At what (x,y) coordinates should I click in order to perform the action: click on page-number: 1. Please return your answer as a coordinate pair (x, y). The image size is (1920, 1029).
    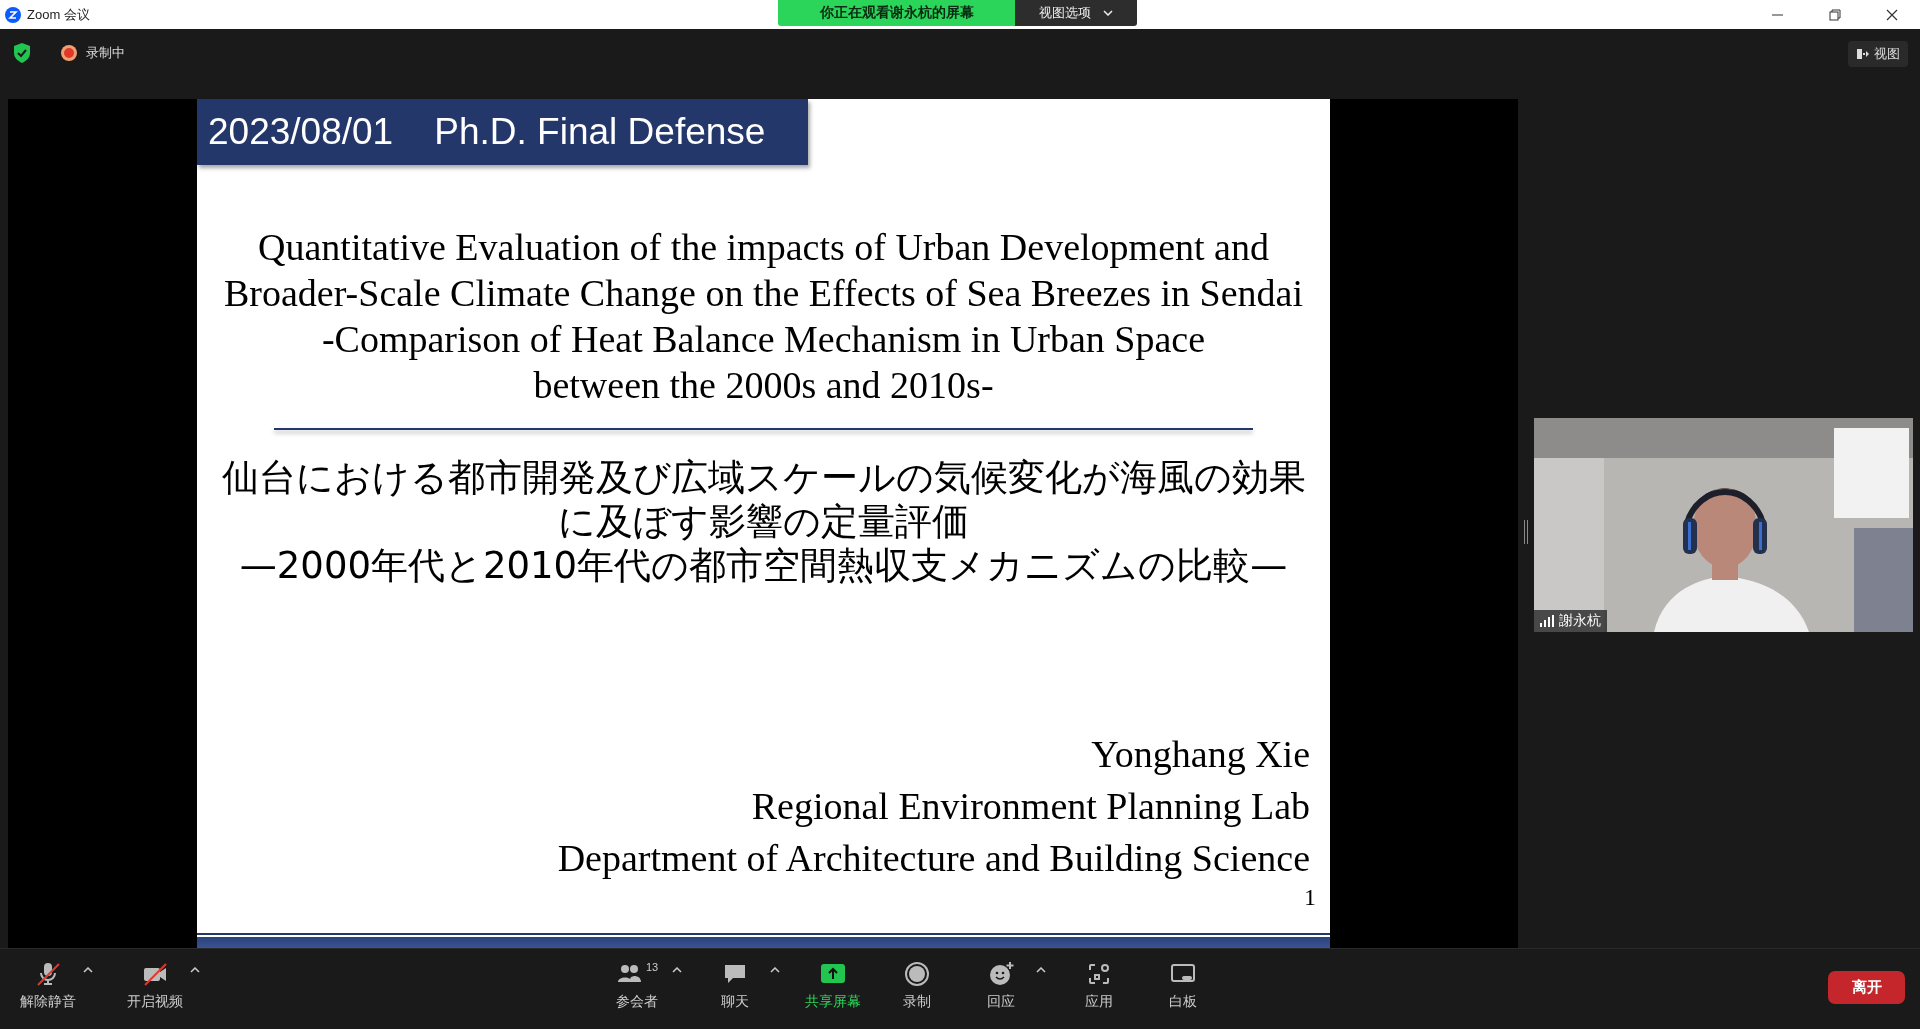
    Looking at the image, I should click on (1310, 897).